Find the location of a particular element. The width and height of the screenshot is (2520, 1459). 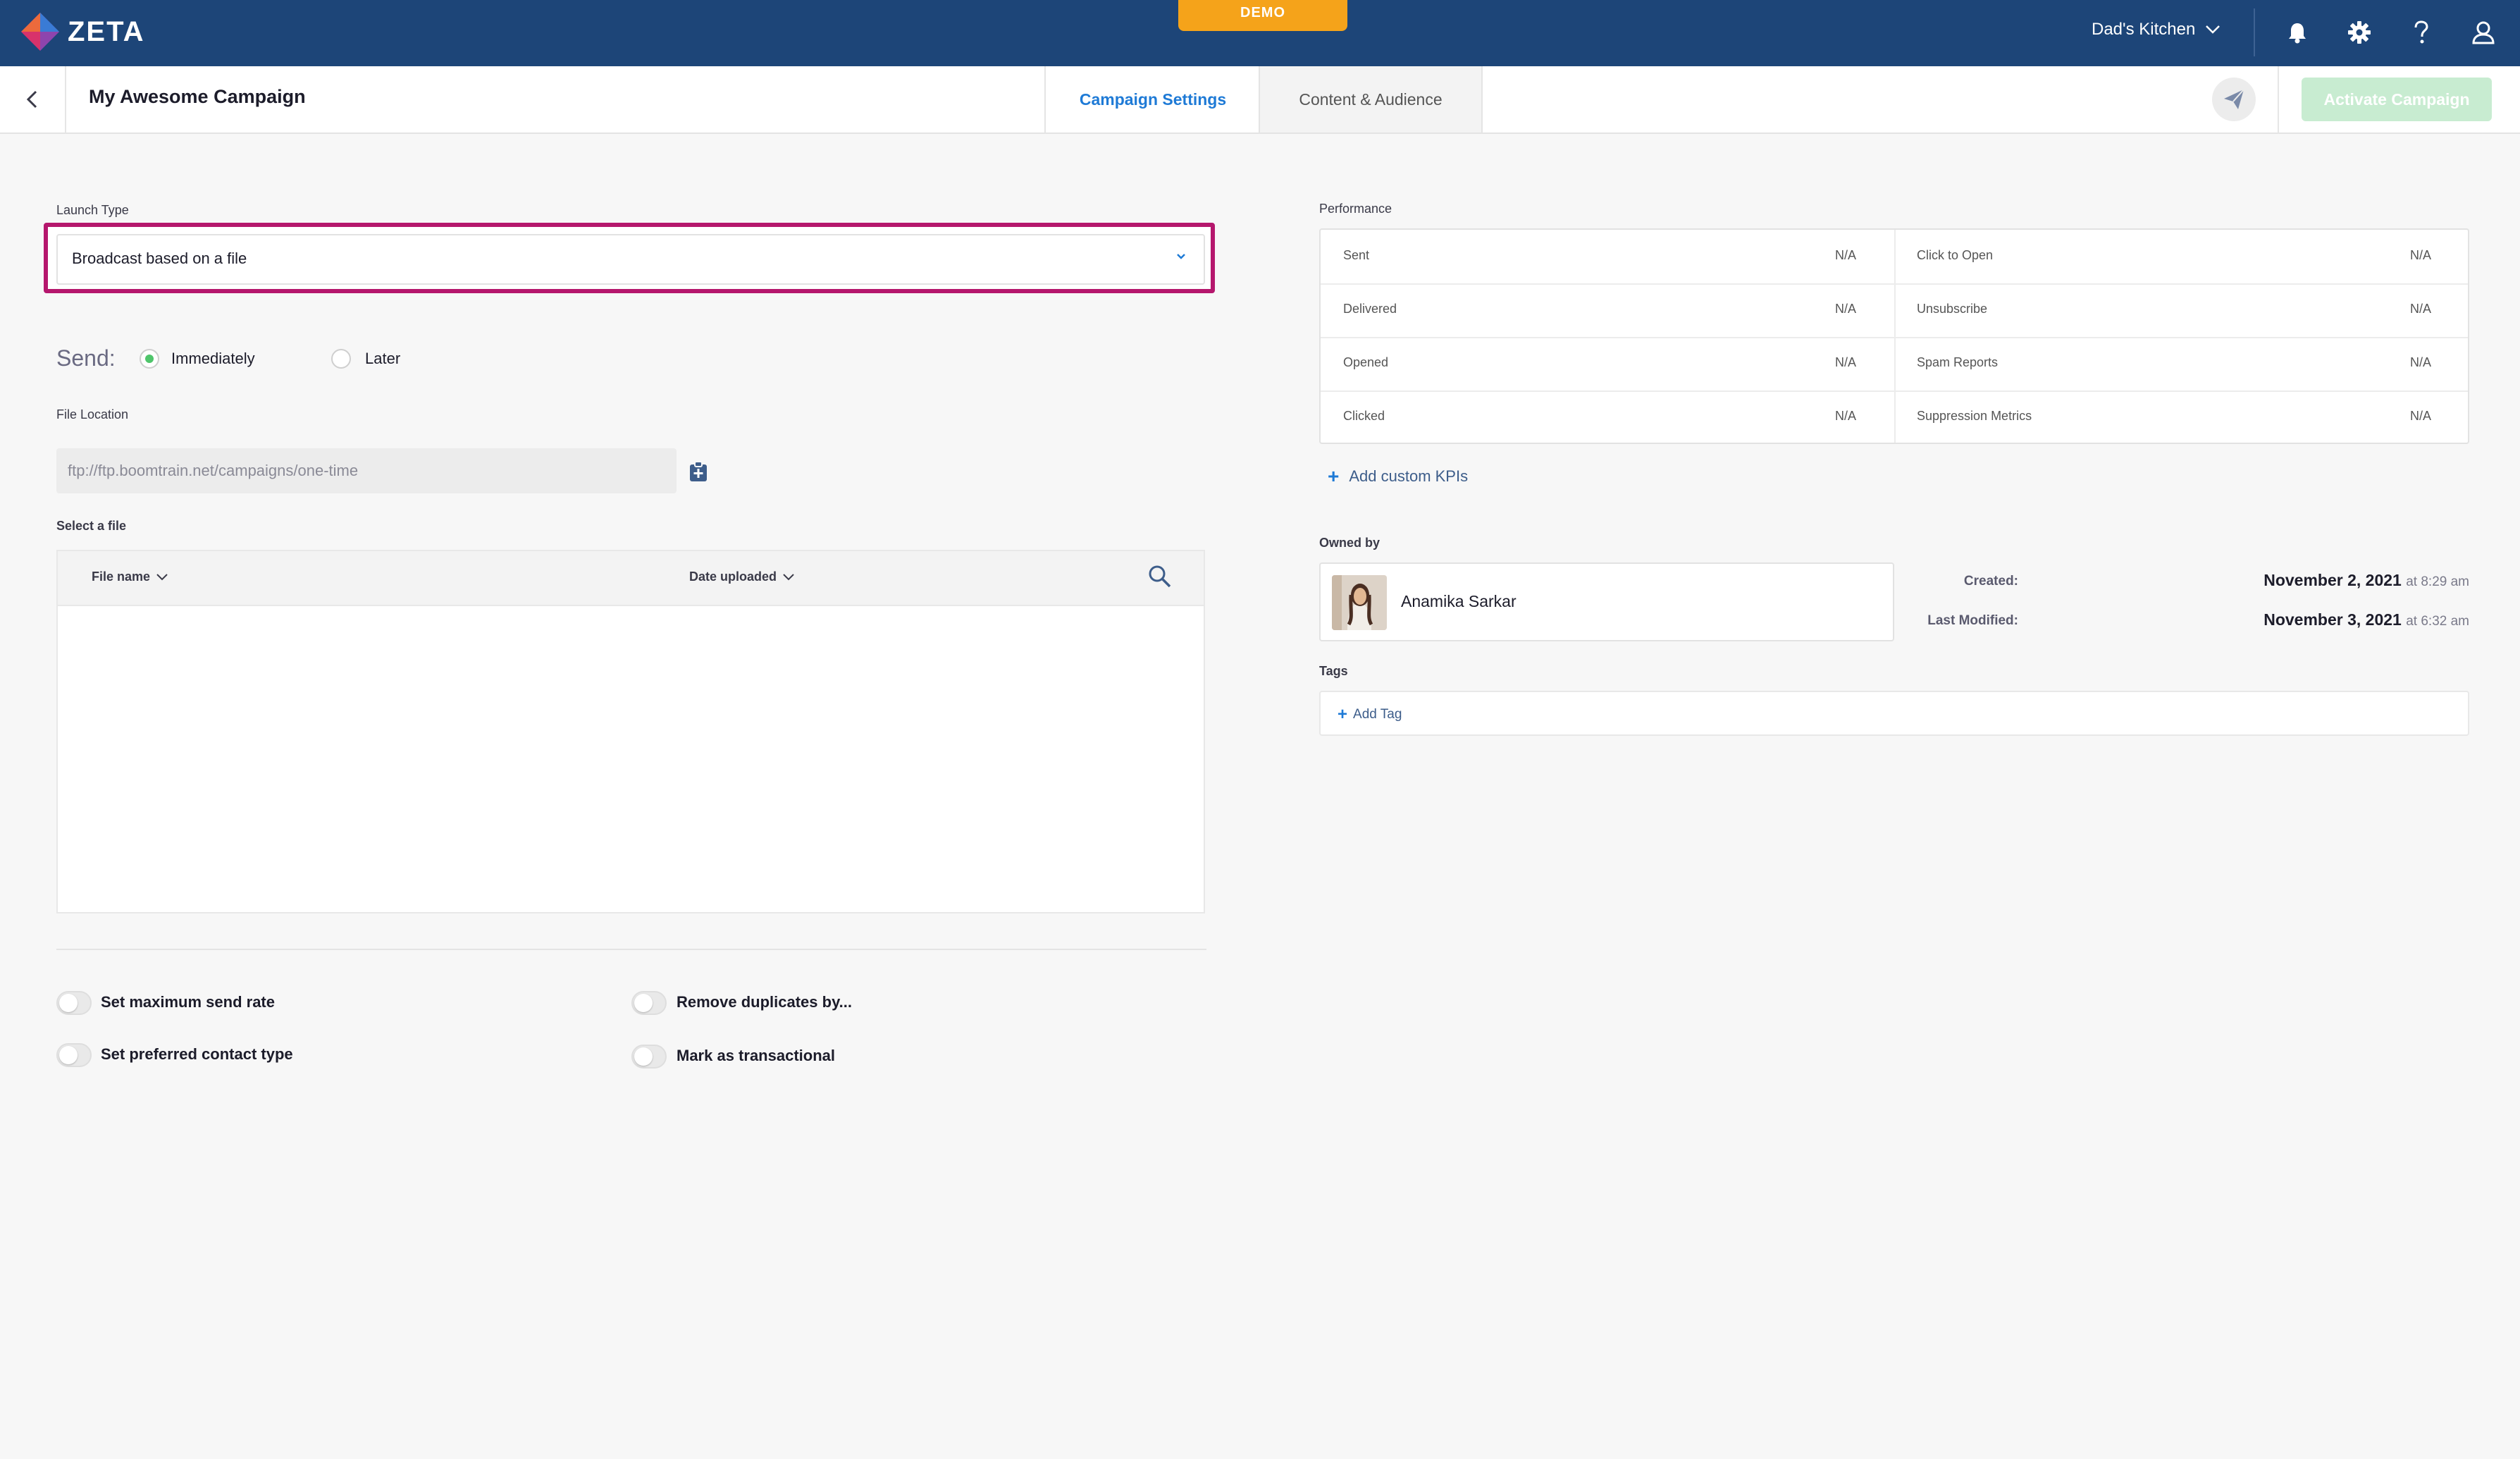

top-navigation-bar: ZETA DEMO Dad's Kitchen is located at coordinates (1260, 33).